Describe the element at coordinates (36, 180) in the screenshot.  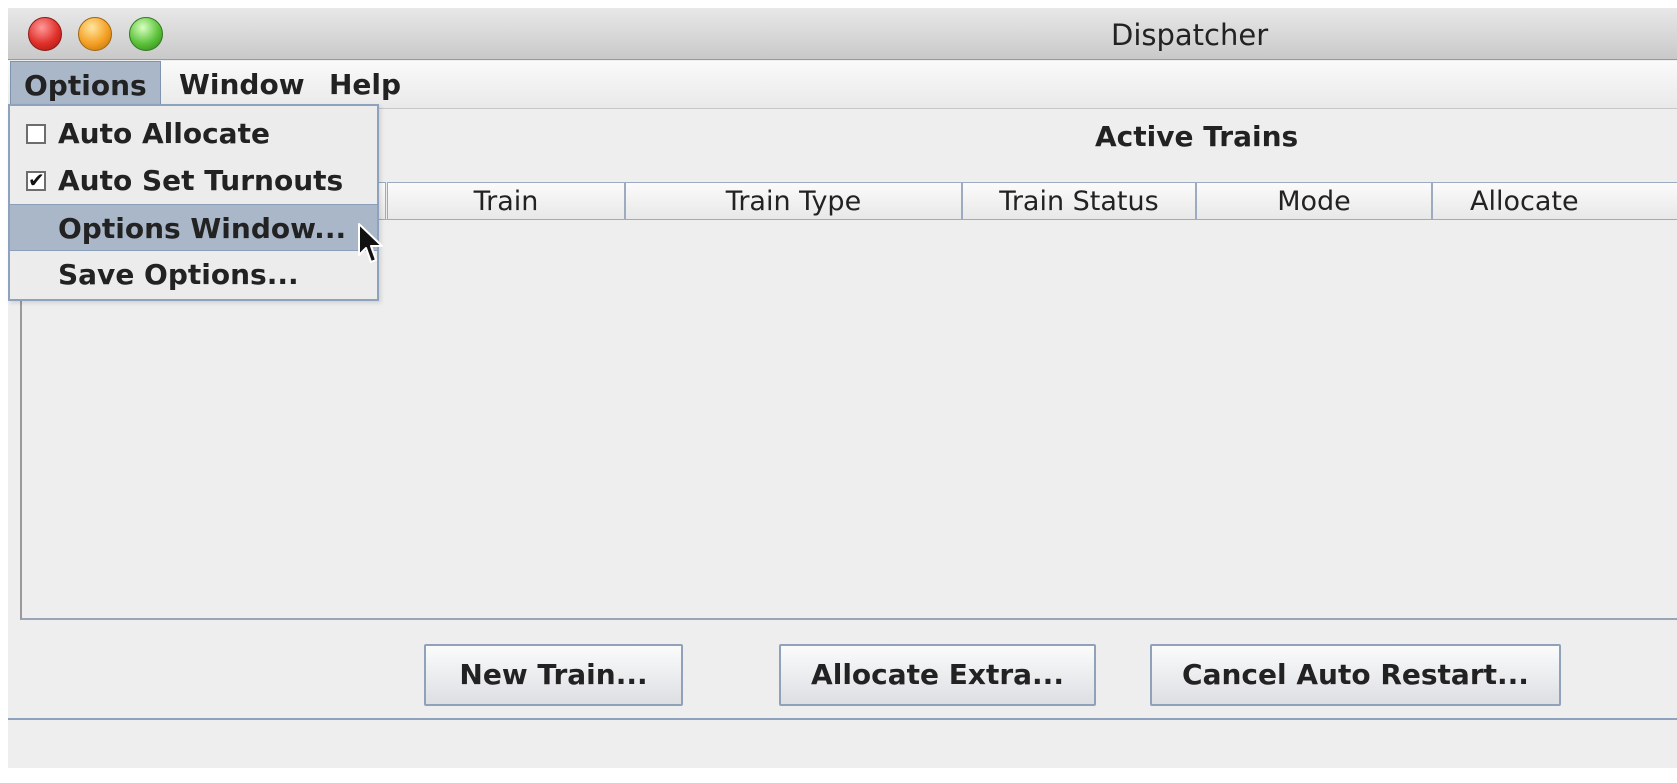
I see `auto-set-turnouts-checkbox-icon: ✔` at that location.